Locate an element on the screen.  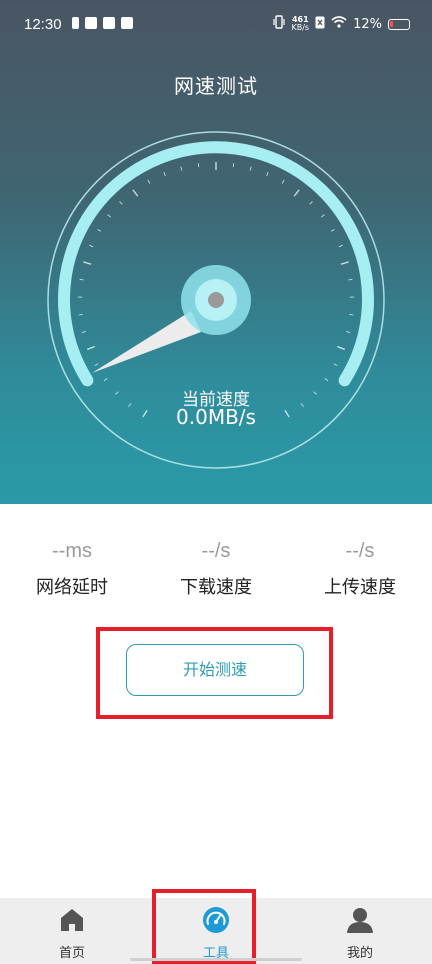
user-icon is located at coordinates (360, 920).